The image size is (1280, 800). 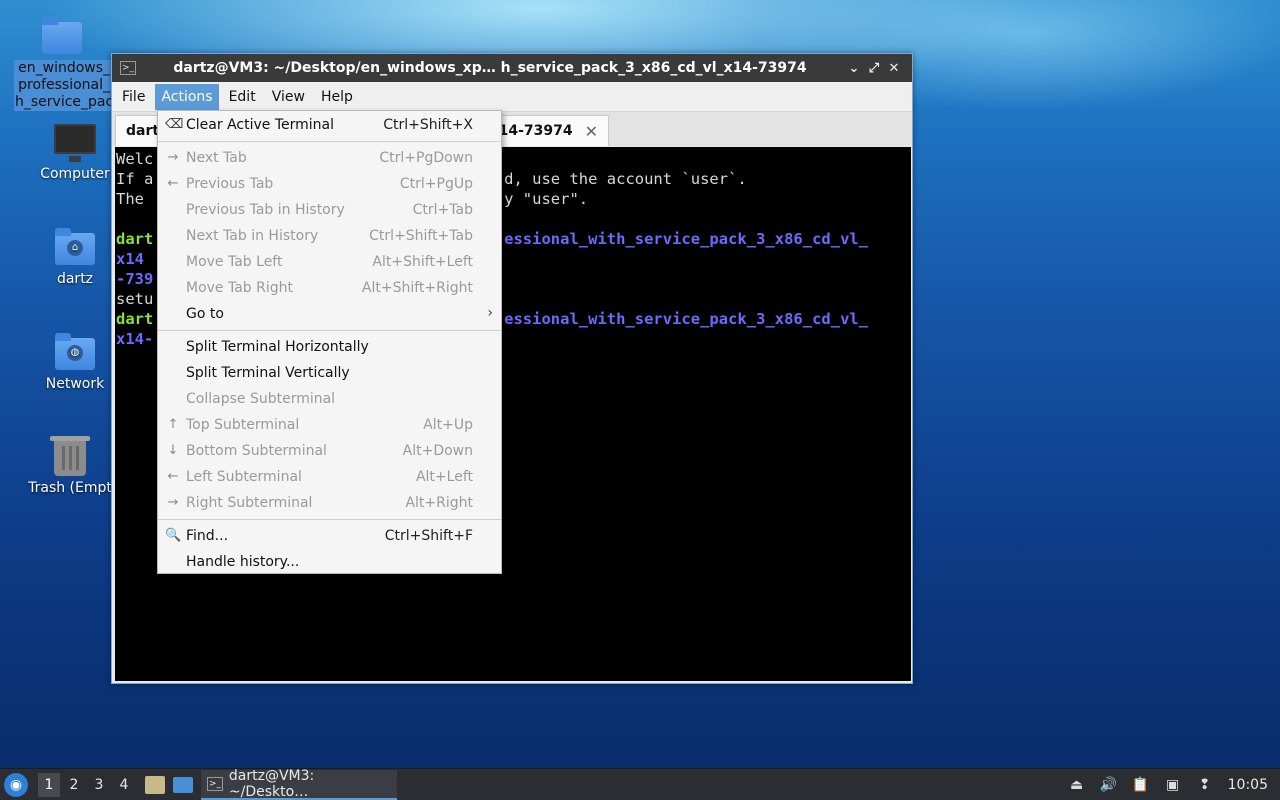 I want to click on update-notifier-icon: ❢, so click(x=1205, y=785).